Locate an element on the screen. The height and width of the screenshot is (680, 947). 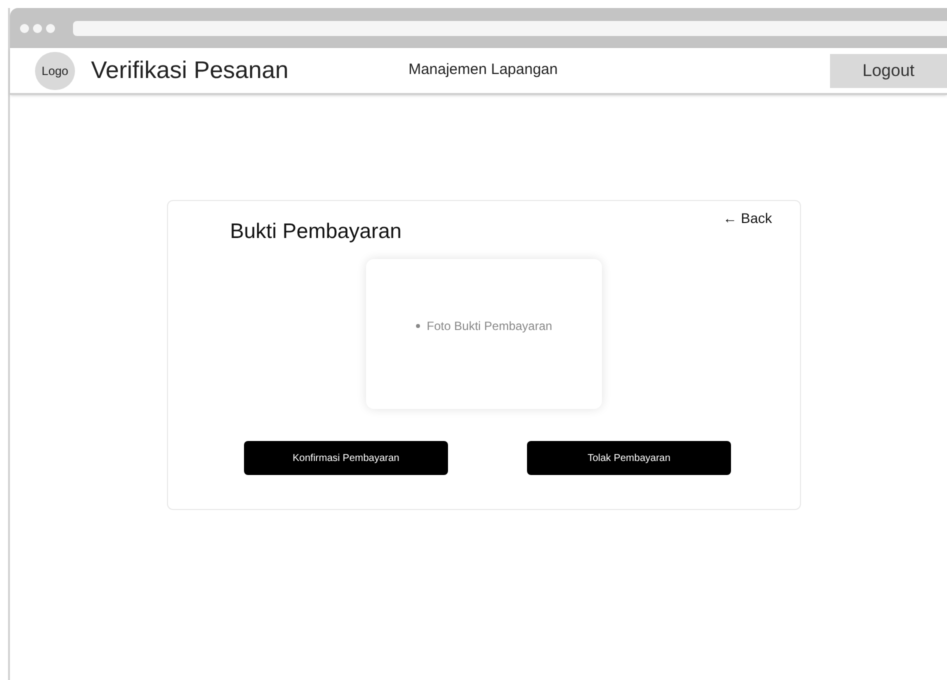
logout-button: Logout is located at coordinates (888, 71).